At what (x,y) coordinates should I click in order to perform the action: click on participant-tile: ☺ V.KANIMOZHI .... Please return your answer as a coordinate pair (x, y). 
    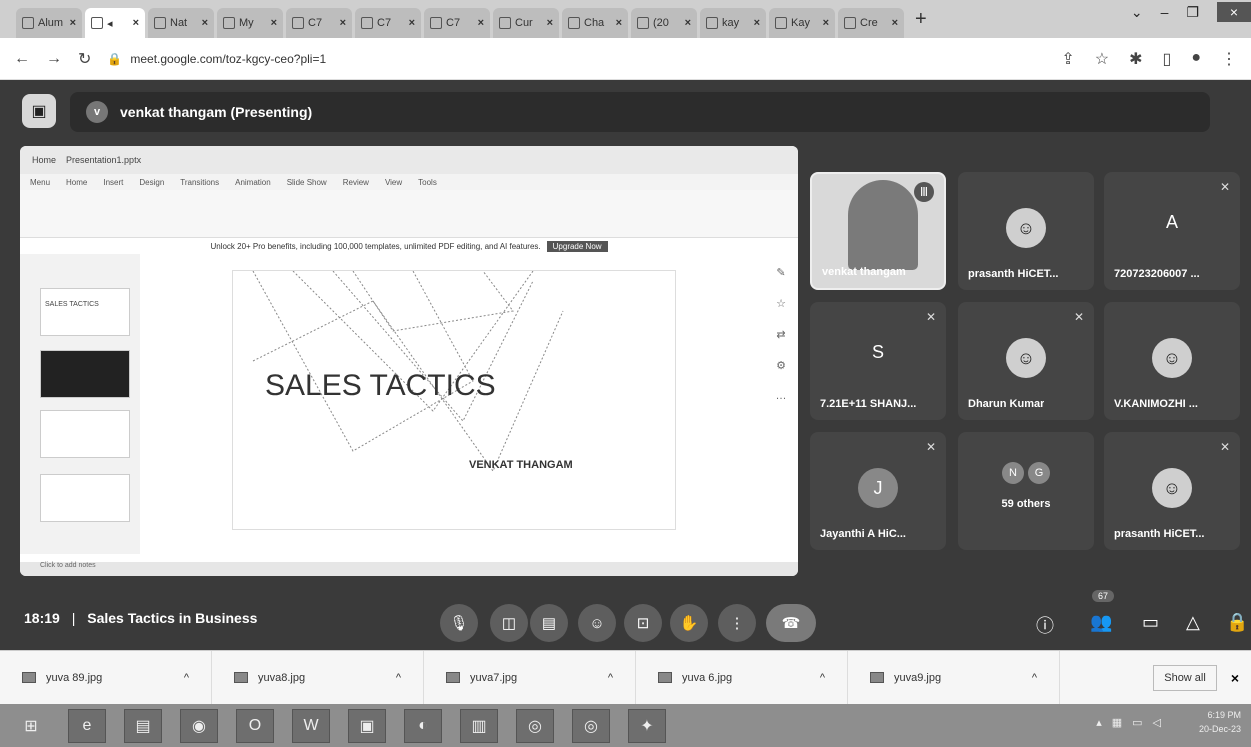
    Looking at the image, I should click on (1172, 361).